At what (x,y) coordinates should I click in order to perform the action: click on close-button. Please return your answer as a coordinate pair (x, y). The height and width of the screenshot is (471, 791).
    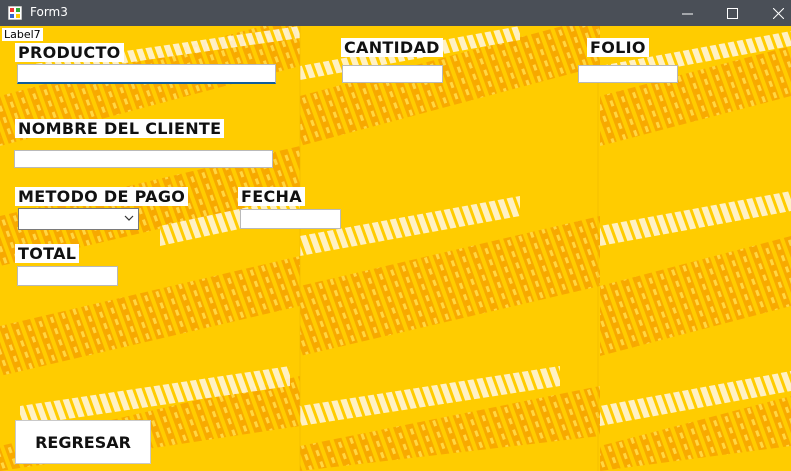
    Looking at the image, I should click on (773, 13).